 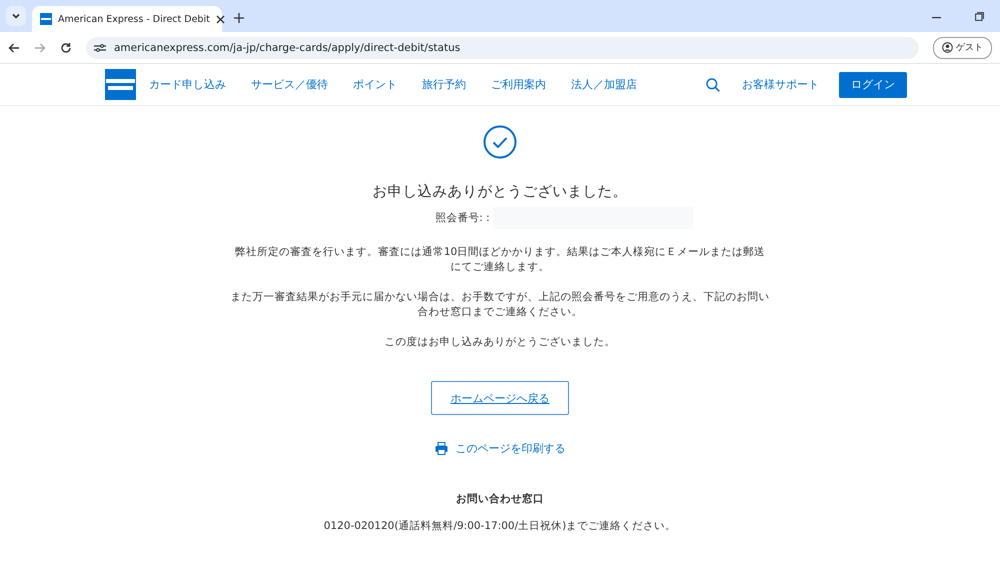 What do you see at coordinates (500, 448) in the screenshot?
I see `print-link: このページを印刷する` at bounding box center [500, 448].